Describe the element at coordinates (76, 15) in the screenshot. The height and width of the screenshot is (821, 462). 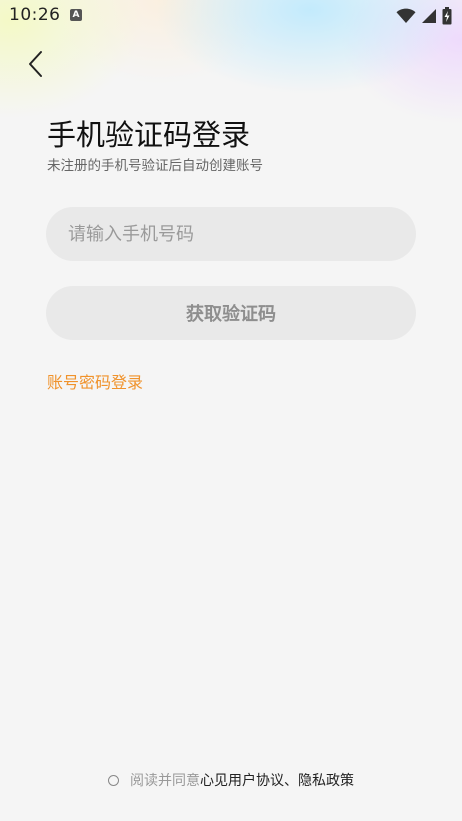
I see `app-notification-icon: A` at that location.